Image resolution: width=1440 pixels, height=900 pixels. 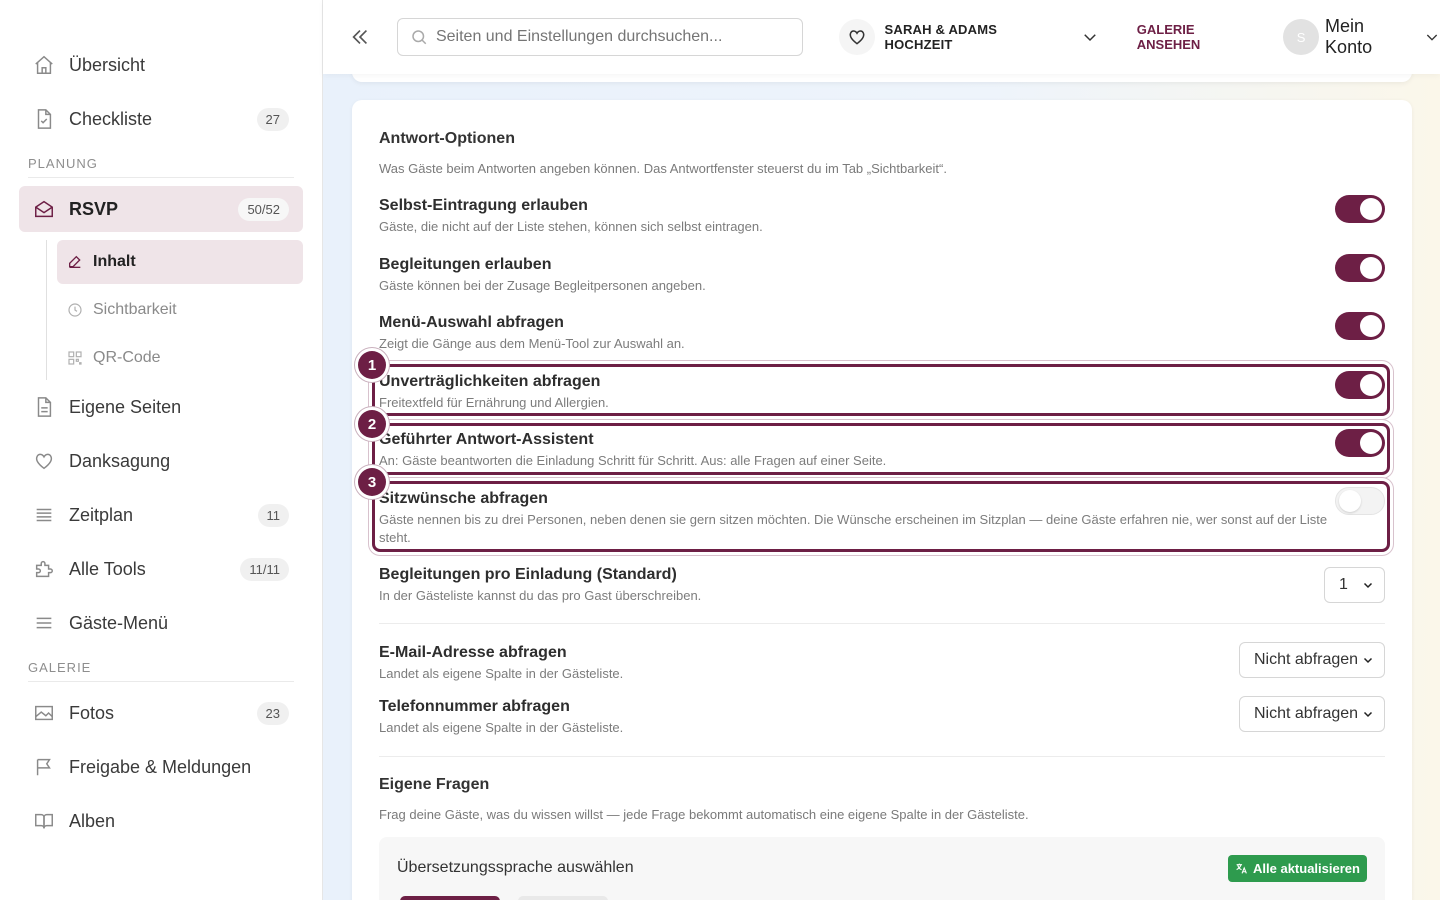 What do you see at coordinates (471, 322) in the screenshot?
I see `option-title: Menü-Auswahl abfragen` at bounding box center [471, 322].